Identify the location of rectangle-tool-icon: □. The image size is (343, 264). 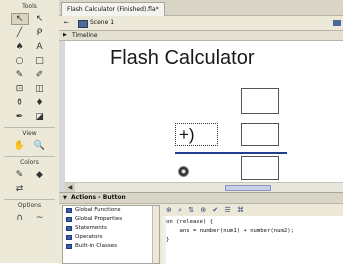
(40, 61).